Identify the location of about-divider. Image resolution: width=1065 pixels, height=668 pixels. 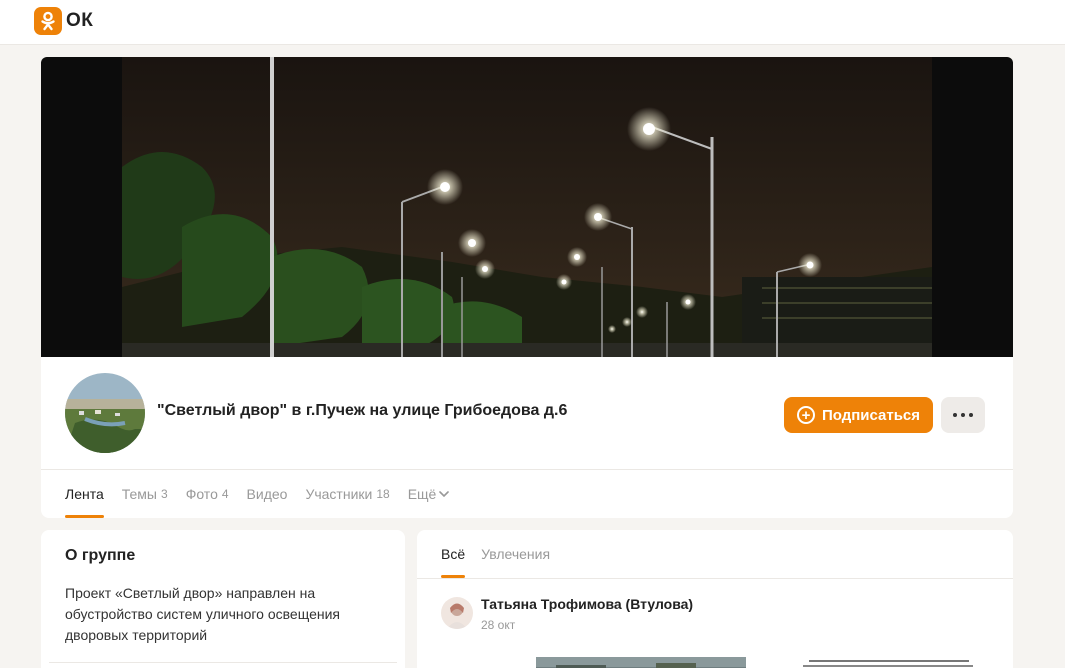
(223, 662).